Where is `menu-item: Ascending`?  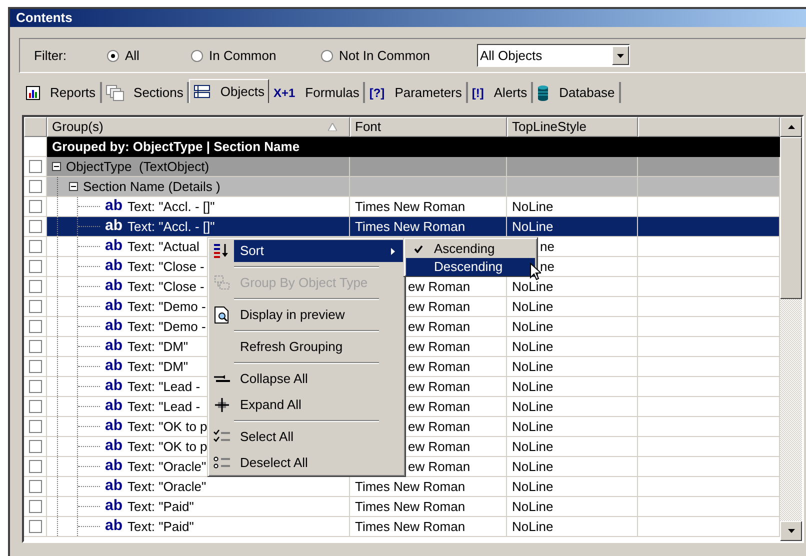
menu-item: Ascending is located at coordinates (470, 249).